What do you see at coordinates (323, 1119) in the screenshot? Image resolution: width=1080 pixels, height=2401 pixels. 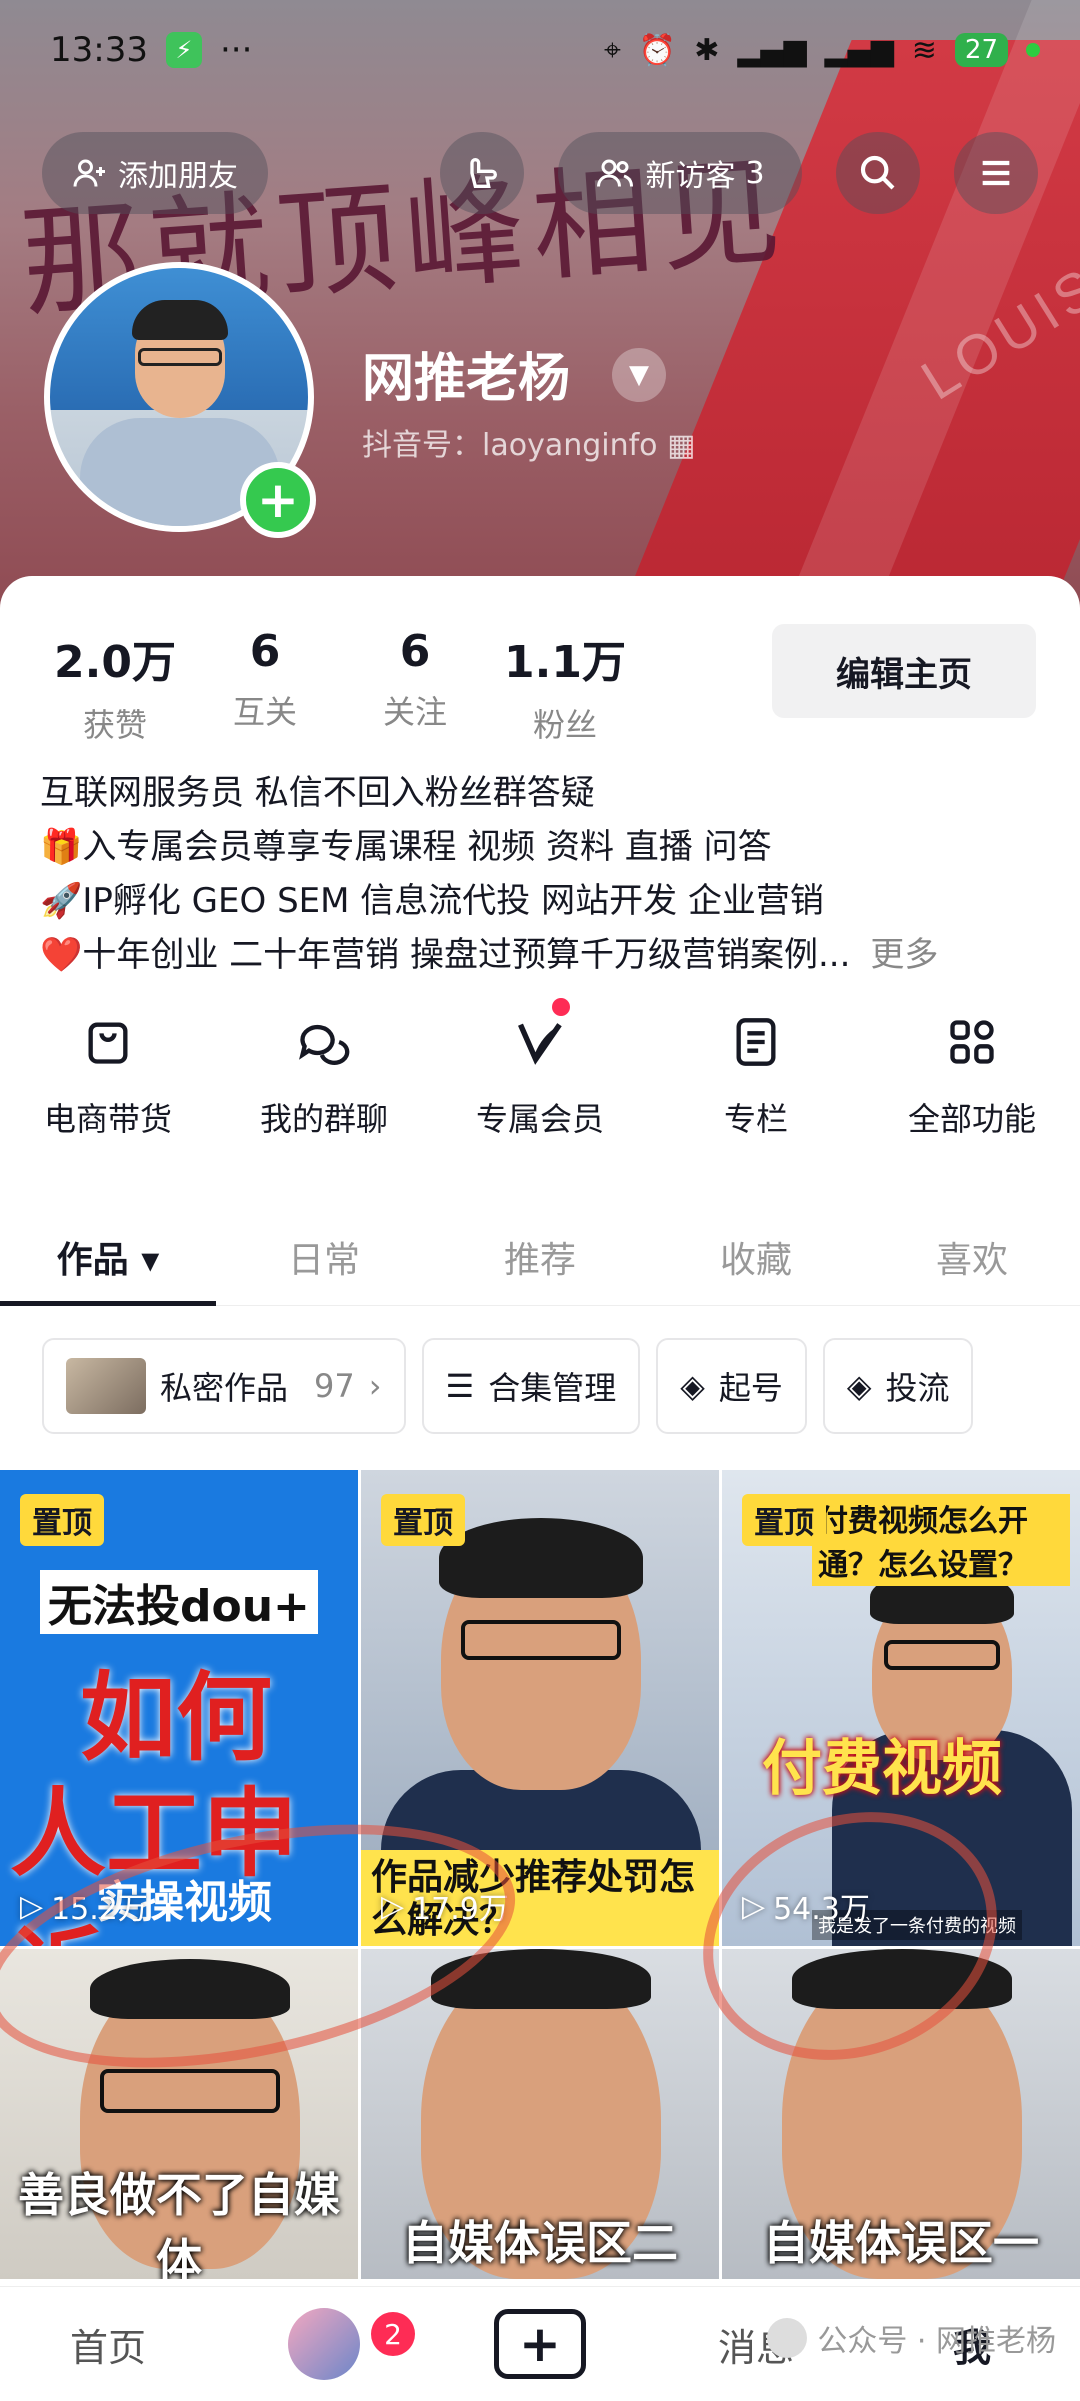 I see `feature-label: 我的群聊` at bounding box center [323, 1119].